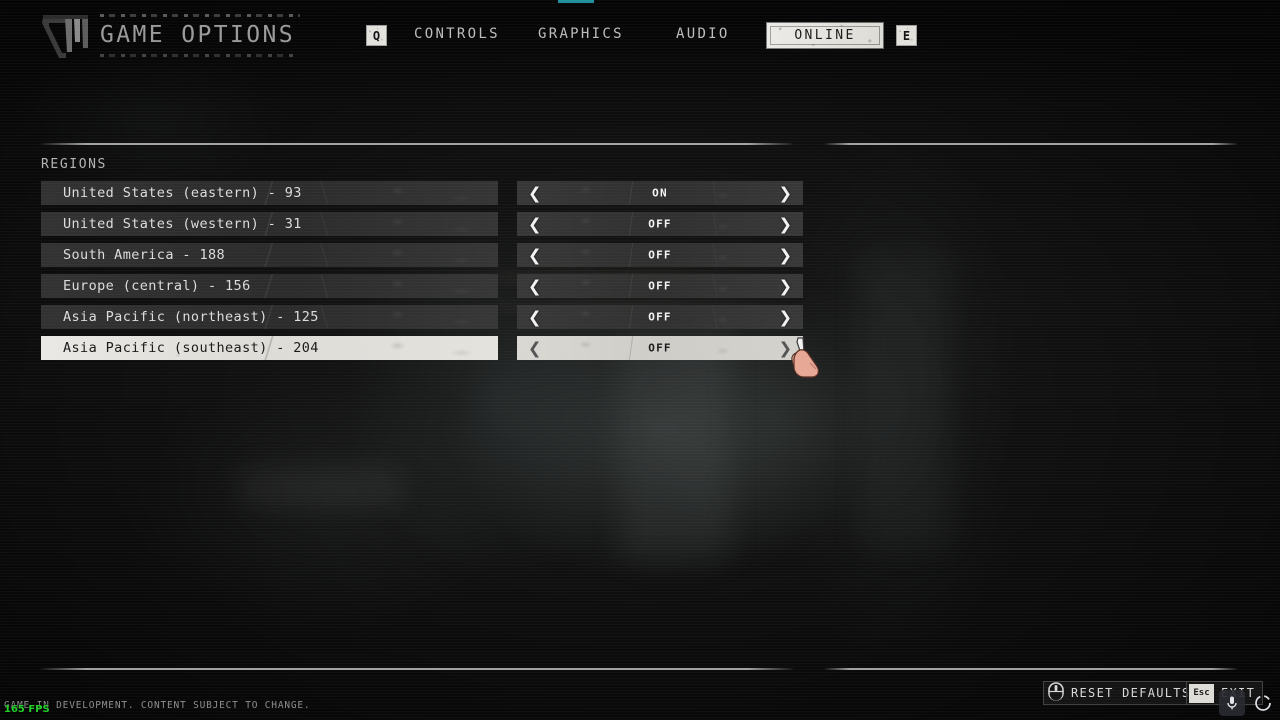 Image resolution: width=1280 pixels, height=720 pixels. Describe the element at coordinates (1031, 669) in the screenshot. I see `divider-right-bottom` at that location.